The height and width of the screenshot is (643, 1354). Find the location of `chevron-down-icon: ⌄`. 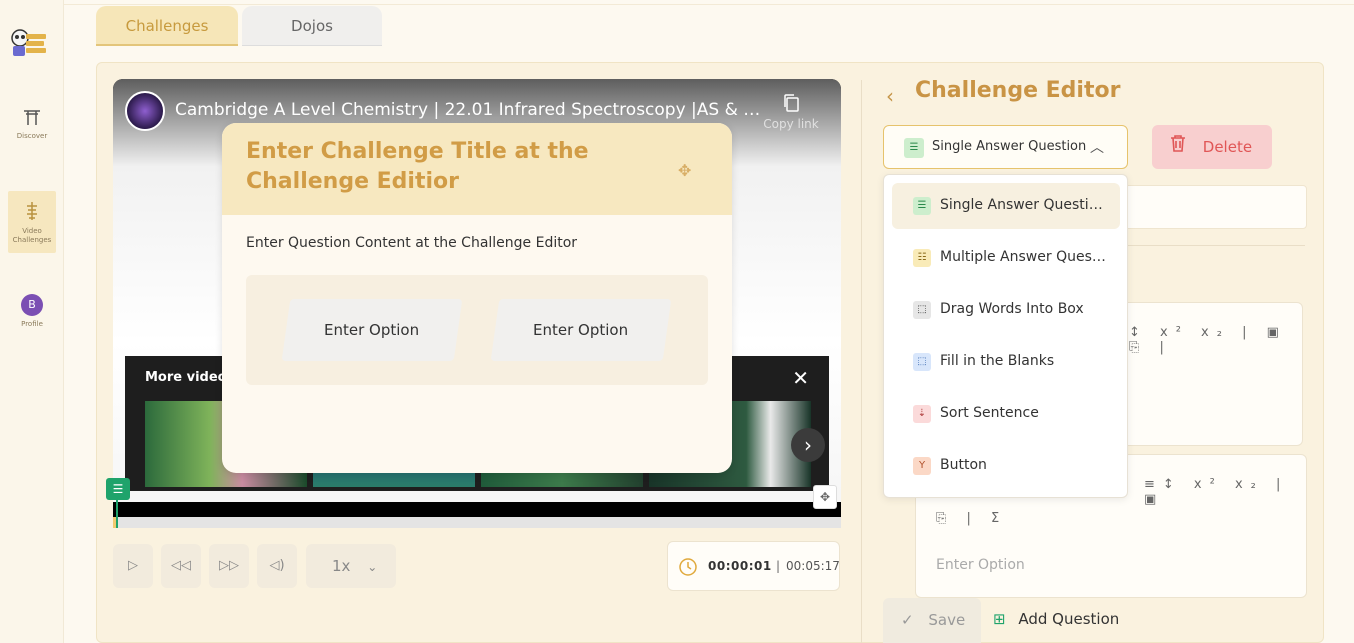

chevron-down-icon: ⌄ is located at coordinates (372, 567).